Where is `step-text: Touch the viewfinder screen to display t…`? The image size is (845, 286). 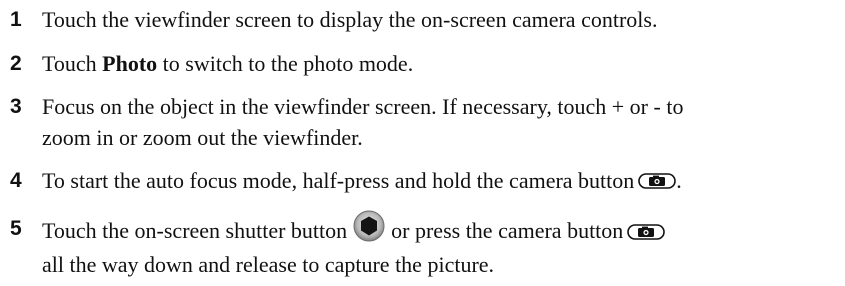
step-text: Touch the viewfinder screen to display t… is located at coordinates (350, 19).